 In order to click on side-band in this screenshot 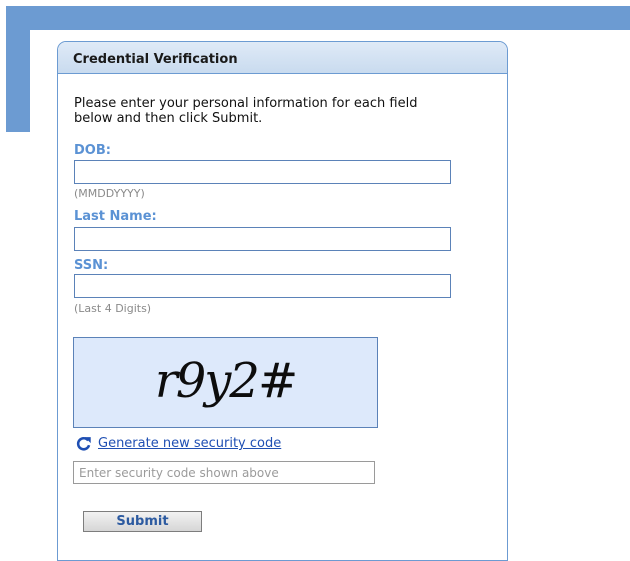, I will do `click(18, 69)`.